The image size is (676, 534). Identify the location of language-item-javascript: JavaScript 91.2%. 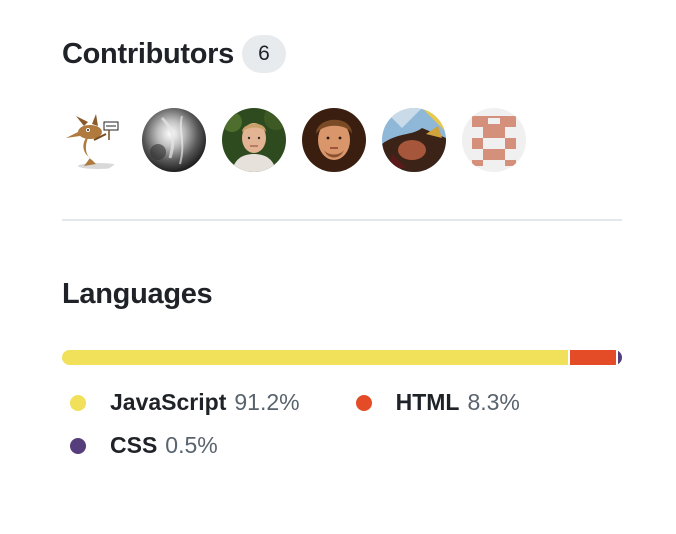
(181, 402).